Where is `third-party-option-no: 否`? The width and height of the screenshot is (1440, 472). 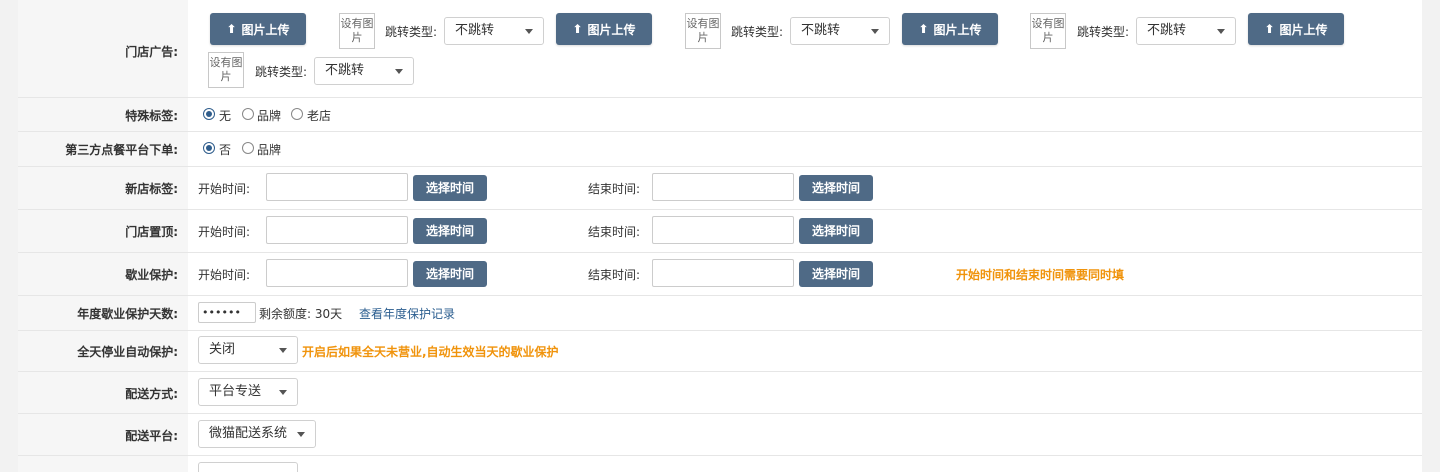
third-party-option-no: 否 is located at coordinates (225, 150).